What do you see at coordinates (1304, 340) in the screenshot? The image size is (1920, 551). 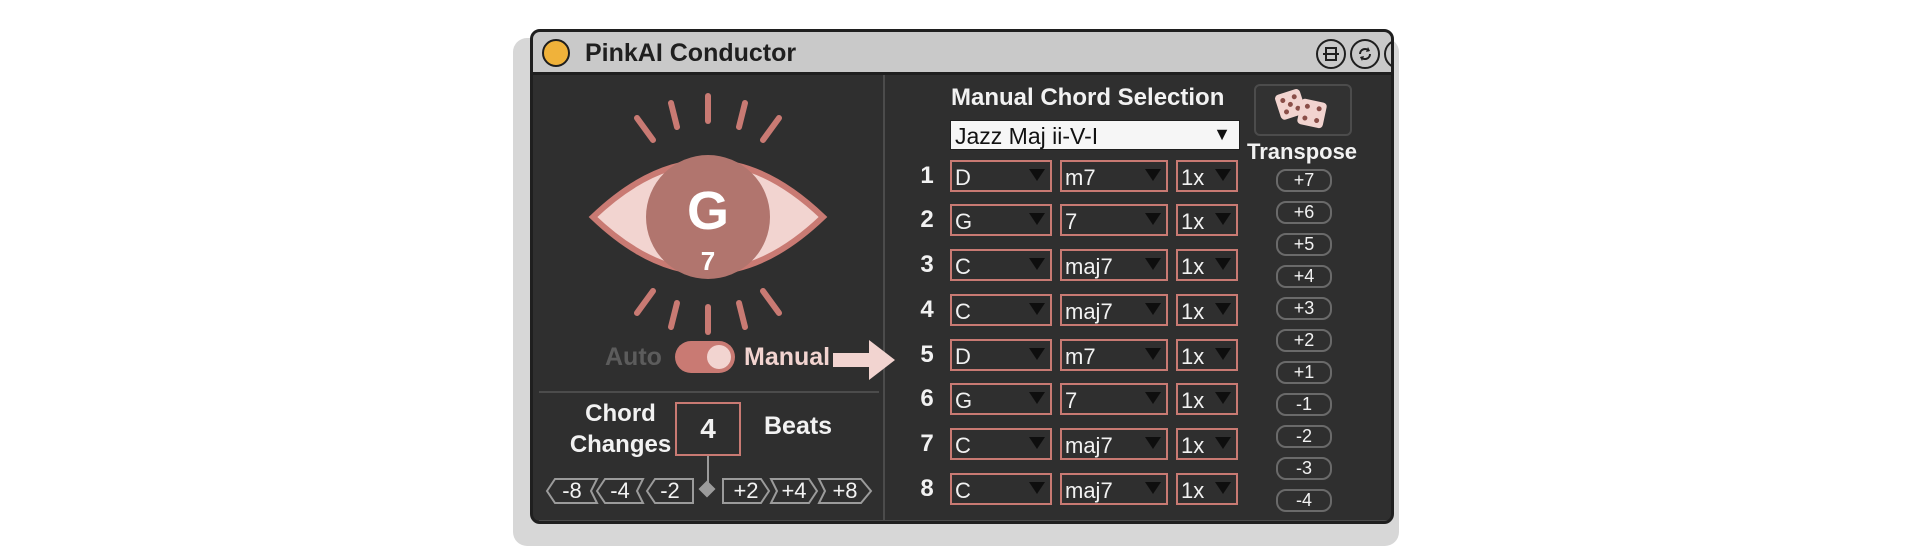 I see `transpose-button: +2` at bounding box center [1304, 340].